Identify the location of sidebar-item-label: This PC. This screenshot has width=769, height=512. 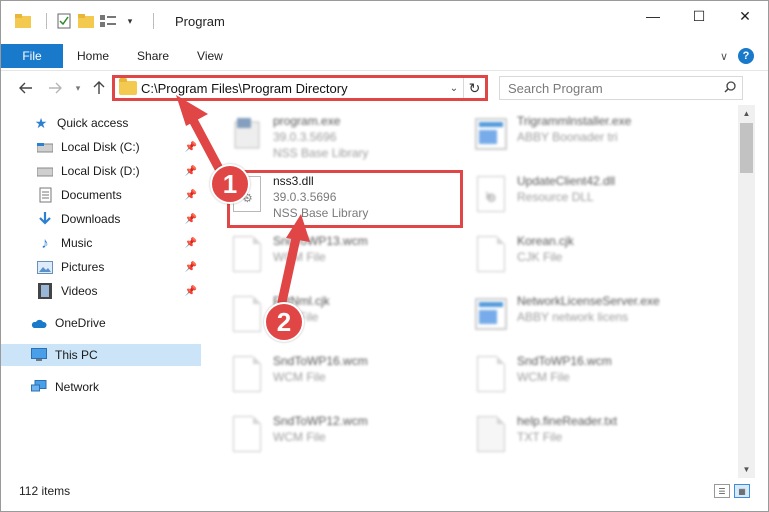
(76, 355).